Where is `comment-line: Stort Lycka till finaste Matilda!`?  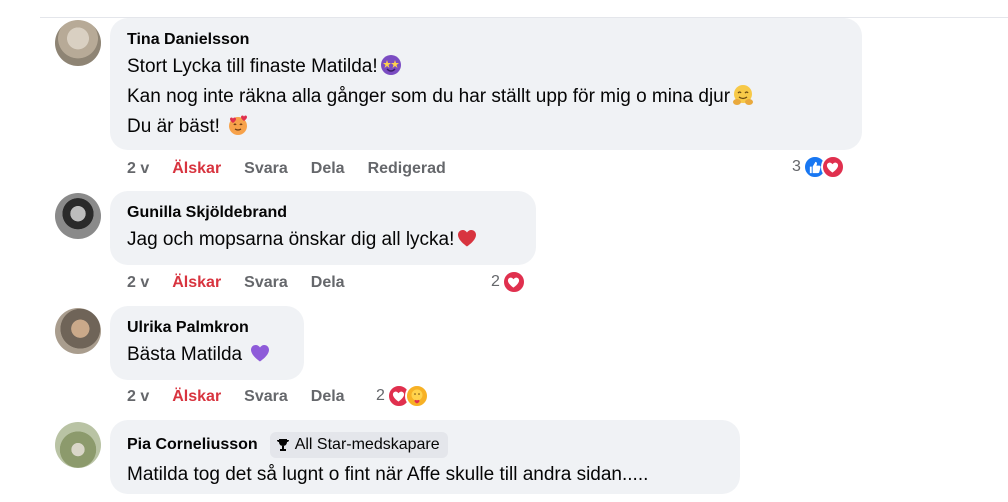
comment-line: Stort Lycka till finaste Matilda! is located at coordinates (252, 66).